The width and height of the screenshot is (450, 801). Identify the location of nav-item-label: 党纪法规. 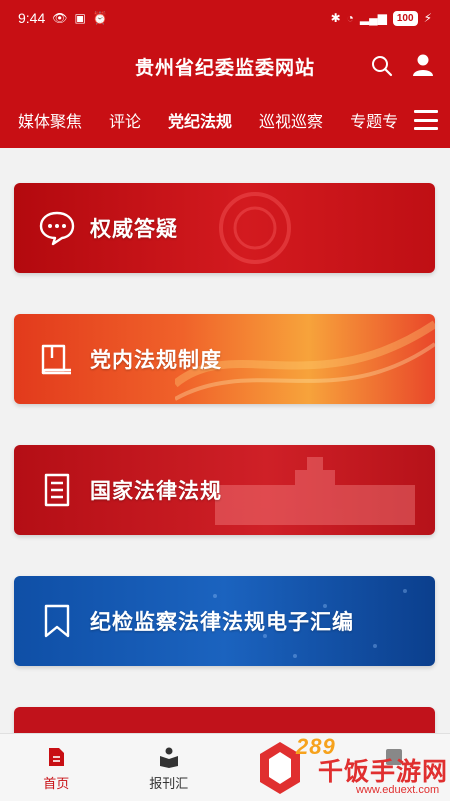
(200, 121).